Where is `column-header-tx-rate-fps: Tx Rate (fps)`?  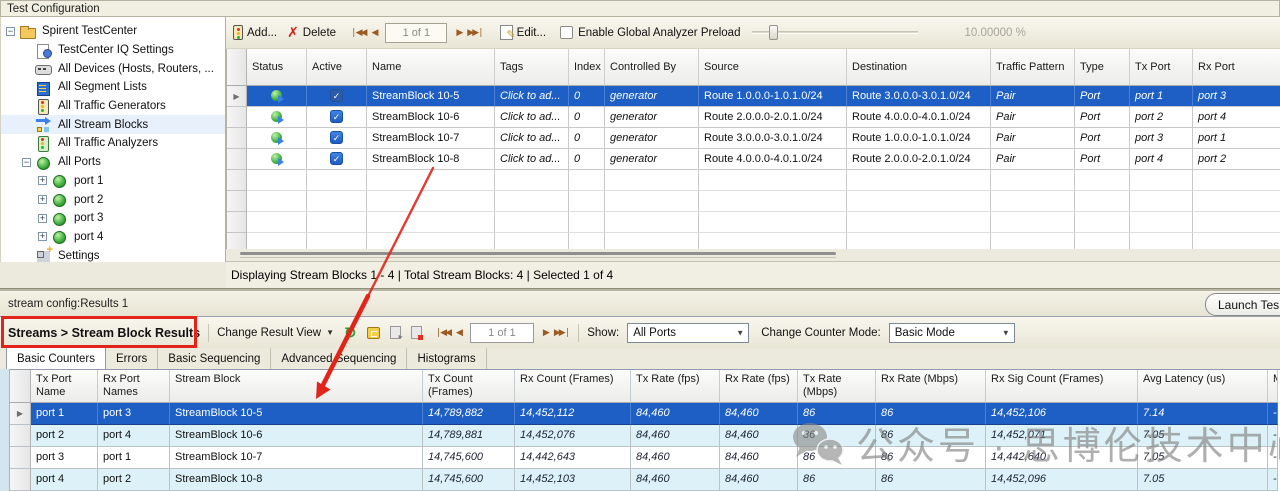
column-header-tx-rate-fps: Tx Rate (fps) is located at coordinates (675, 386).